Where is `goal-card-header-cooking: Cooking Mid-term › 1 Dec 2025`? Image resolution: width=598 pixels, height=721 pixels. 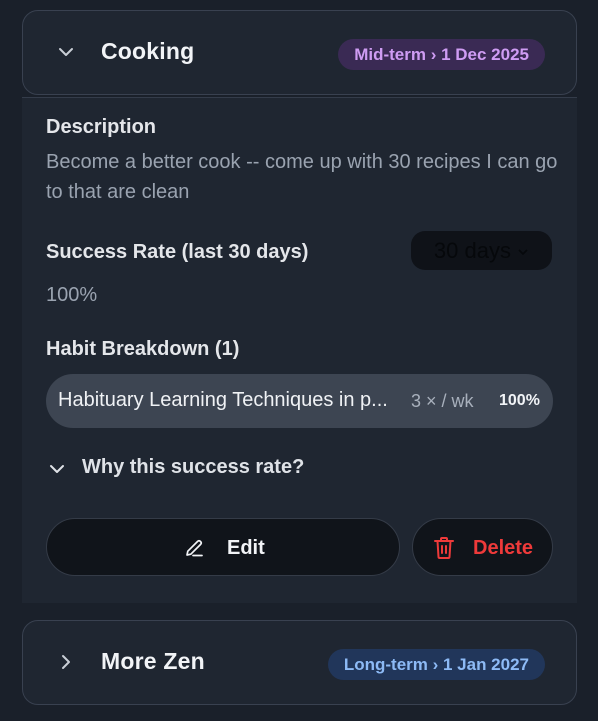 goal-card-header-cooking: Cooking Mid-term › 1 Dec 2025 is located at coordinates (299, 52).